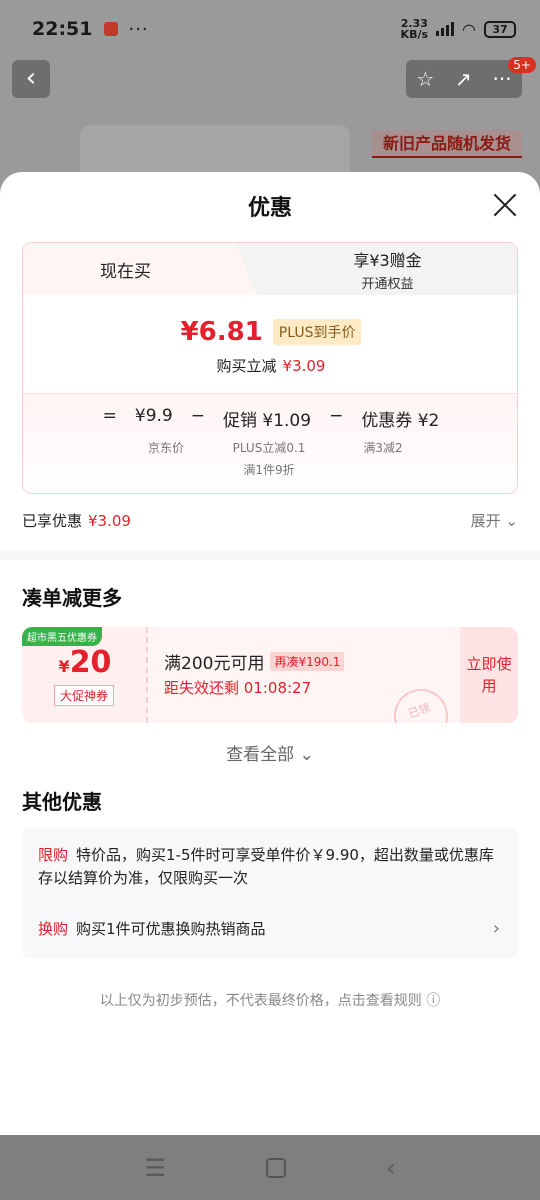 The height and width of the screenshot is (1200, 540). I want to click on coupon-name: 大促神券, so click(84, 695).